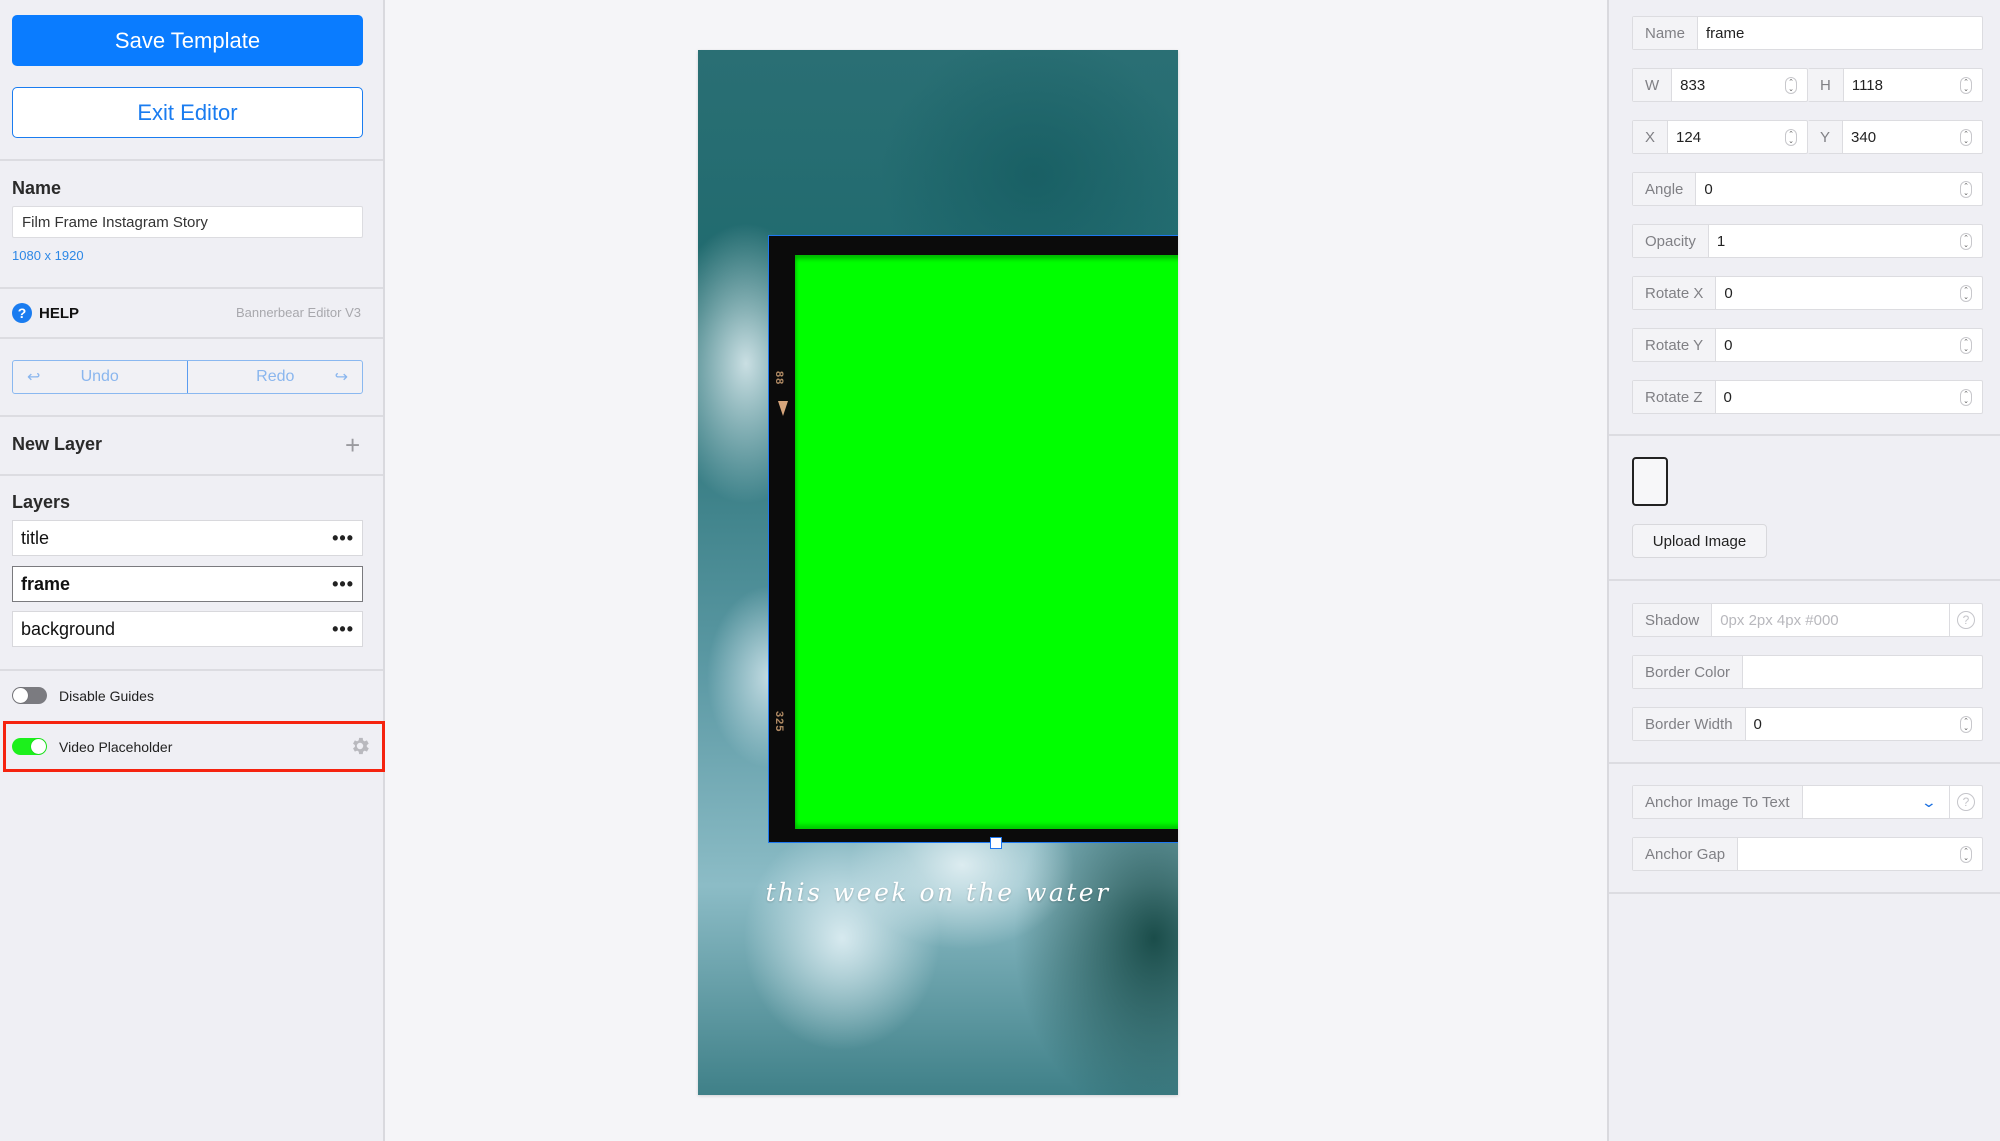 This screenshot has height=1141, width=2000. Describe the element at coordinates (1807, 854) in the screenshot. I see `anchor-gap-field: Anchor Gap ⌃ ⌄` at that location.